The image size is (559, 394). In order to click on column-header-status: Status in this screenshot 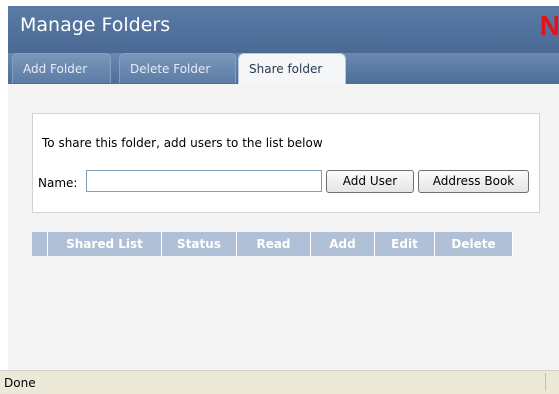, I will do `click(199, 244)`.